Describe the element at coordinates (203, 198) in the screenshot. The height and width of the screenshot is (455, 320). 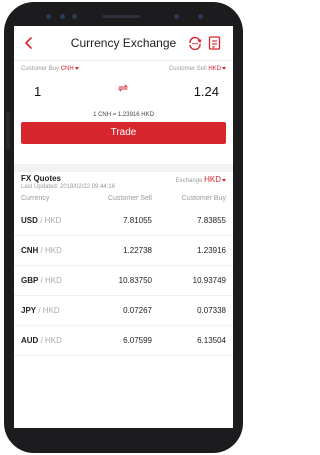
I see `column-header-buy: Customer Buy` at that location.